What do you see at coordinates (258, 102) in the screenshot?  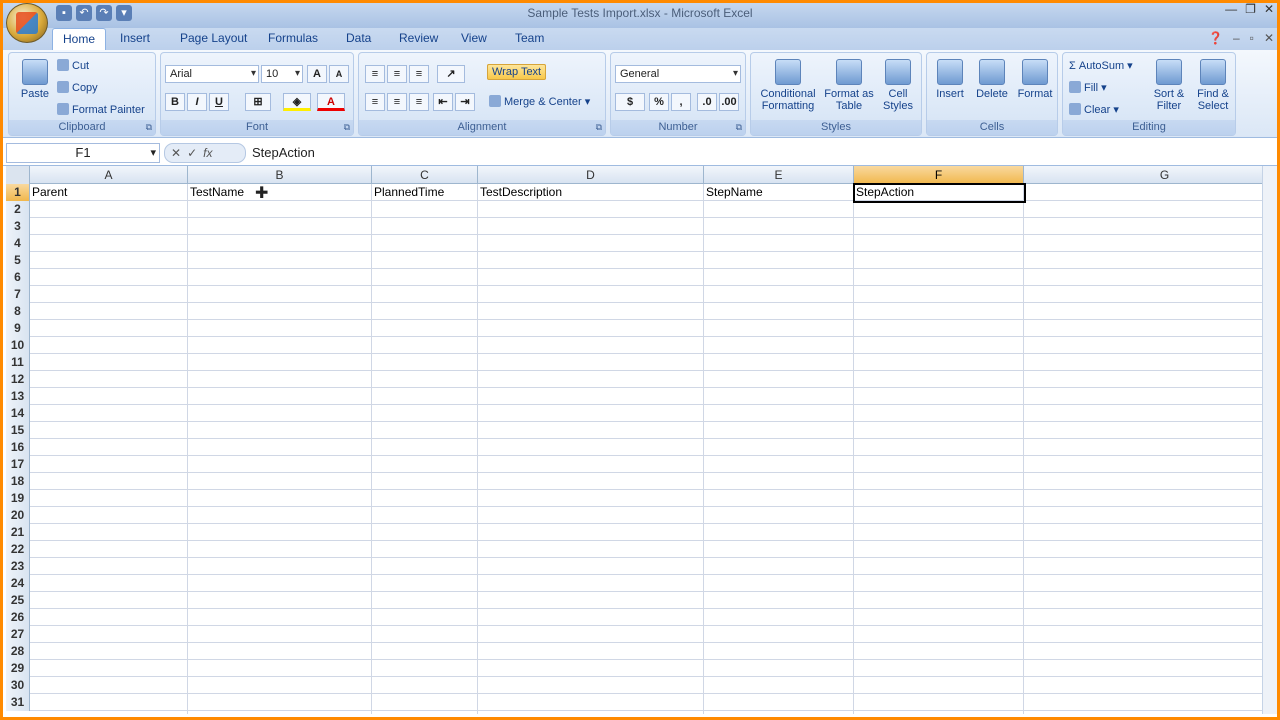 I see `borders-icon: ⊞` at bounding box center [258, 102].